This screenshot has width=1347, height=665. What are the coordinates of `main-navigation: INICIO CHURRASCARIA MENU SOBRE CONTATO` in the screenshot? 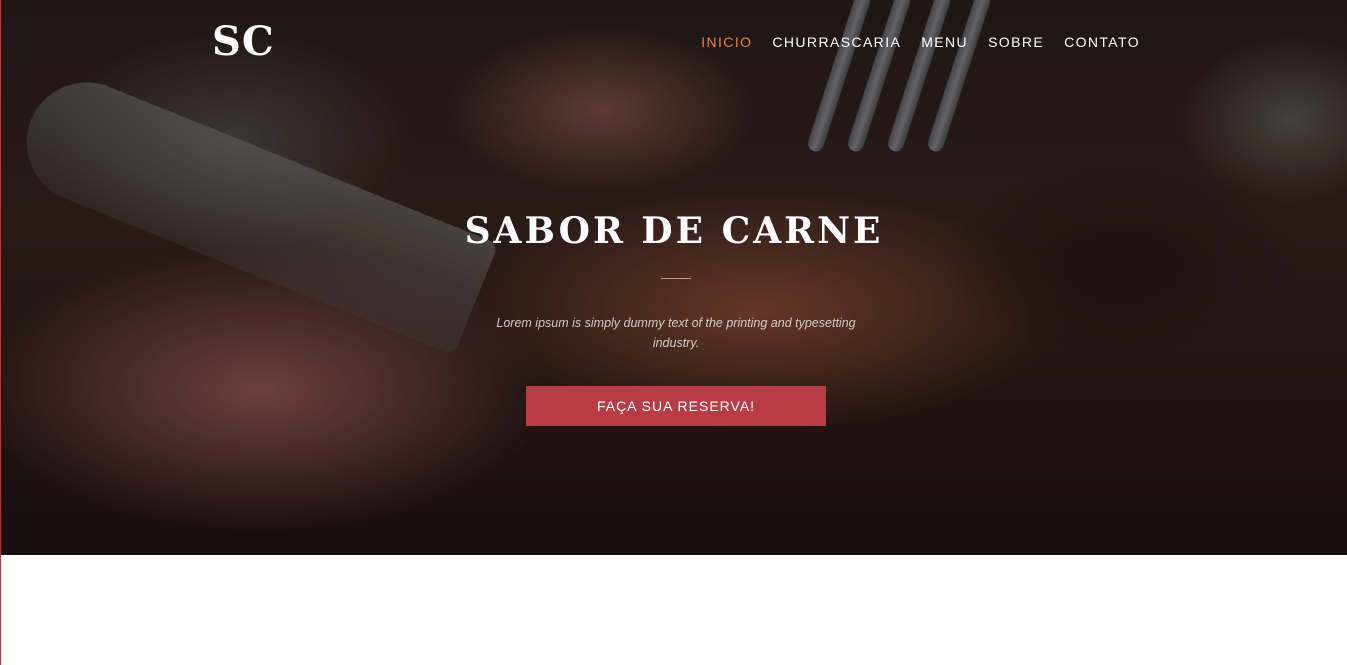 It's located at (920, 42).